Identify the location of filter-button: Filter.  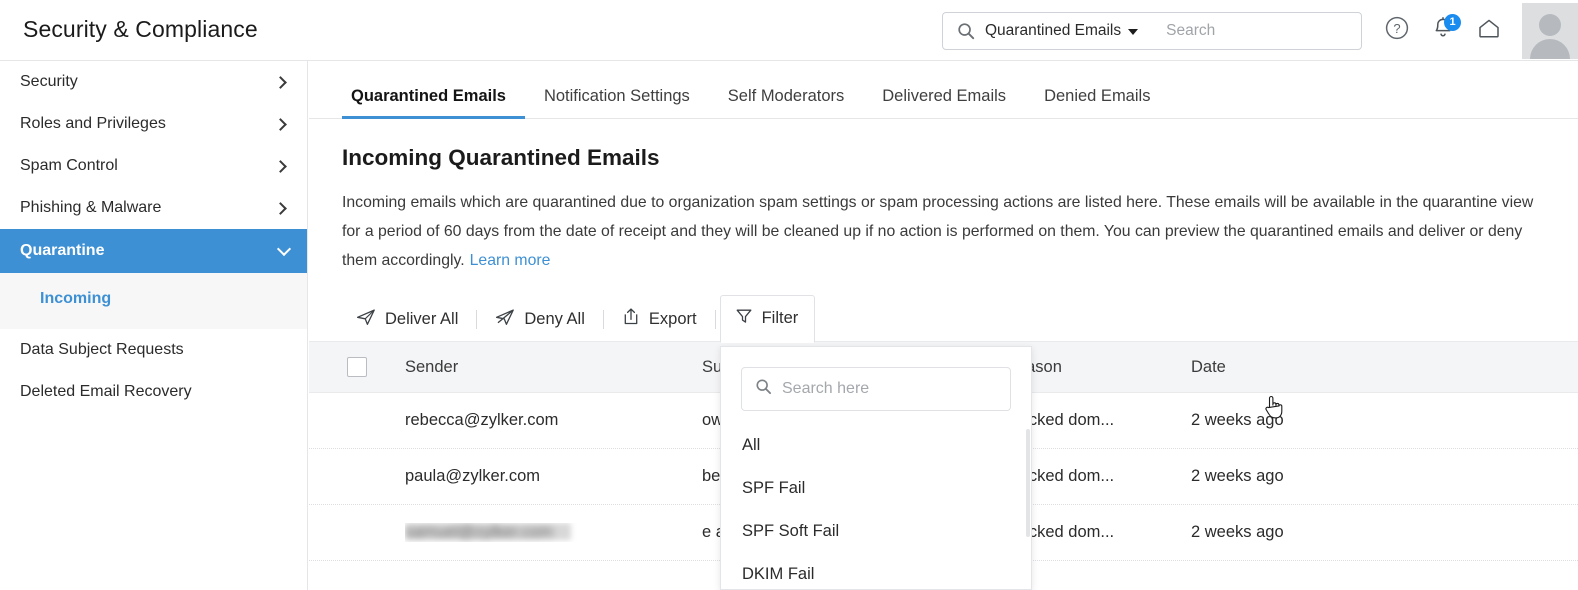
(767, 319).